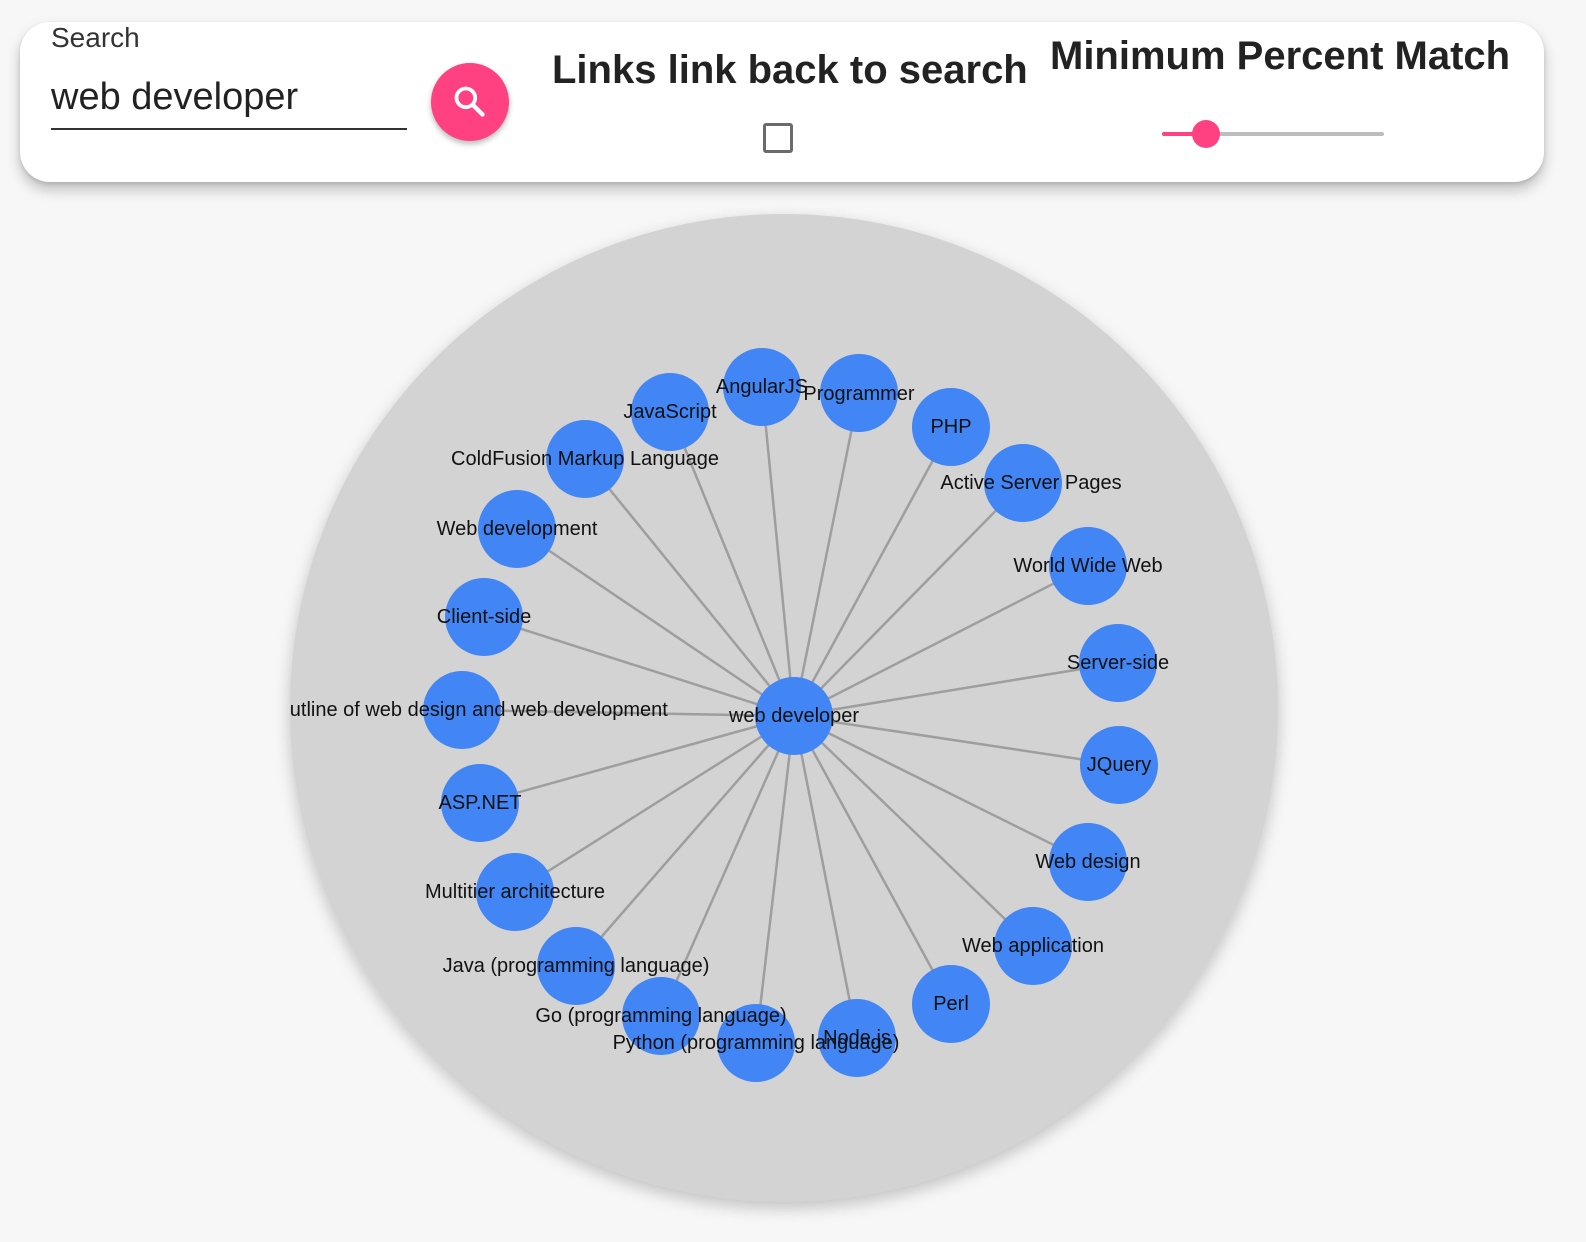 This screenshot has width=1586, height=1242. What do you see at coordinates (951, 1004) in the screenshot?
I see `graph-node-label-perl: Perl` at bounding box center [951, 1004].